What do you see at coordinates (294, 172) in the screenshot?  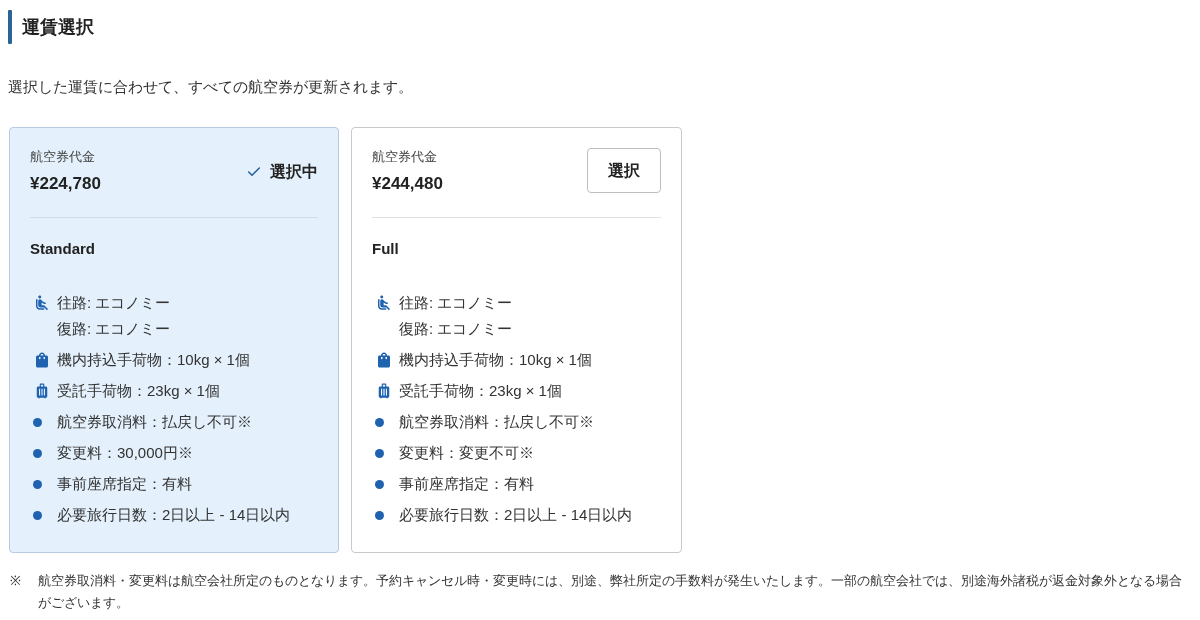 I see `selected-status: 選択中` at bounding box center [294, 172].